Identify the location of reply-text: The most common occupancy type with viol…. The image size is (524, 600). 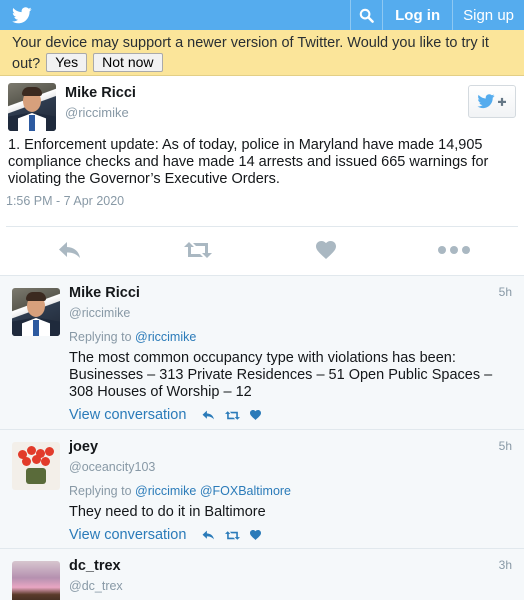
(281, 375).